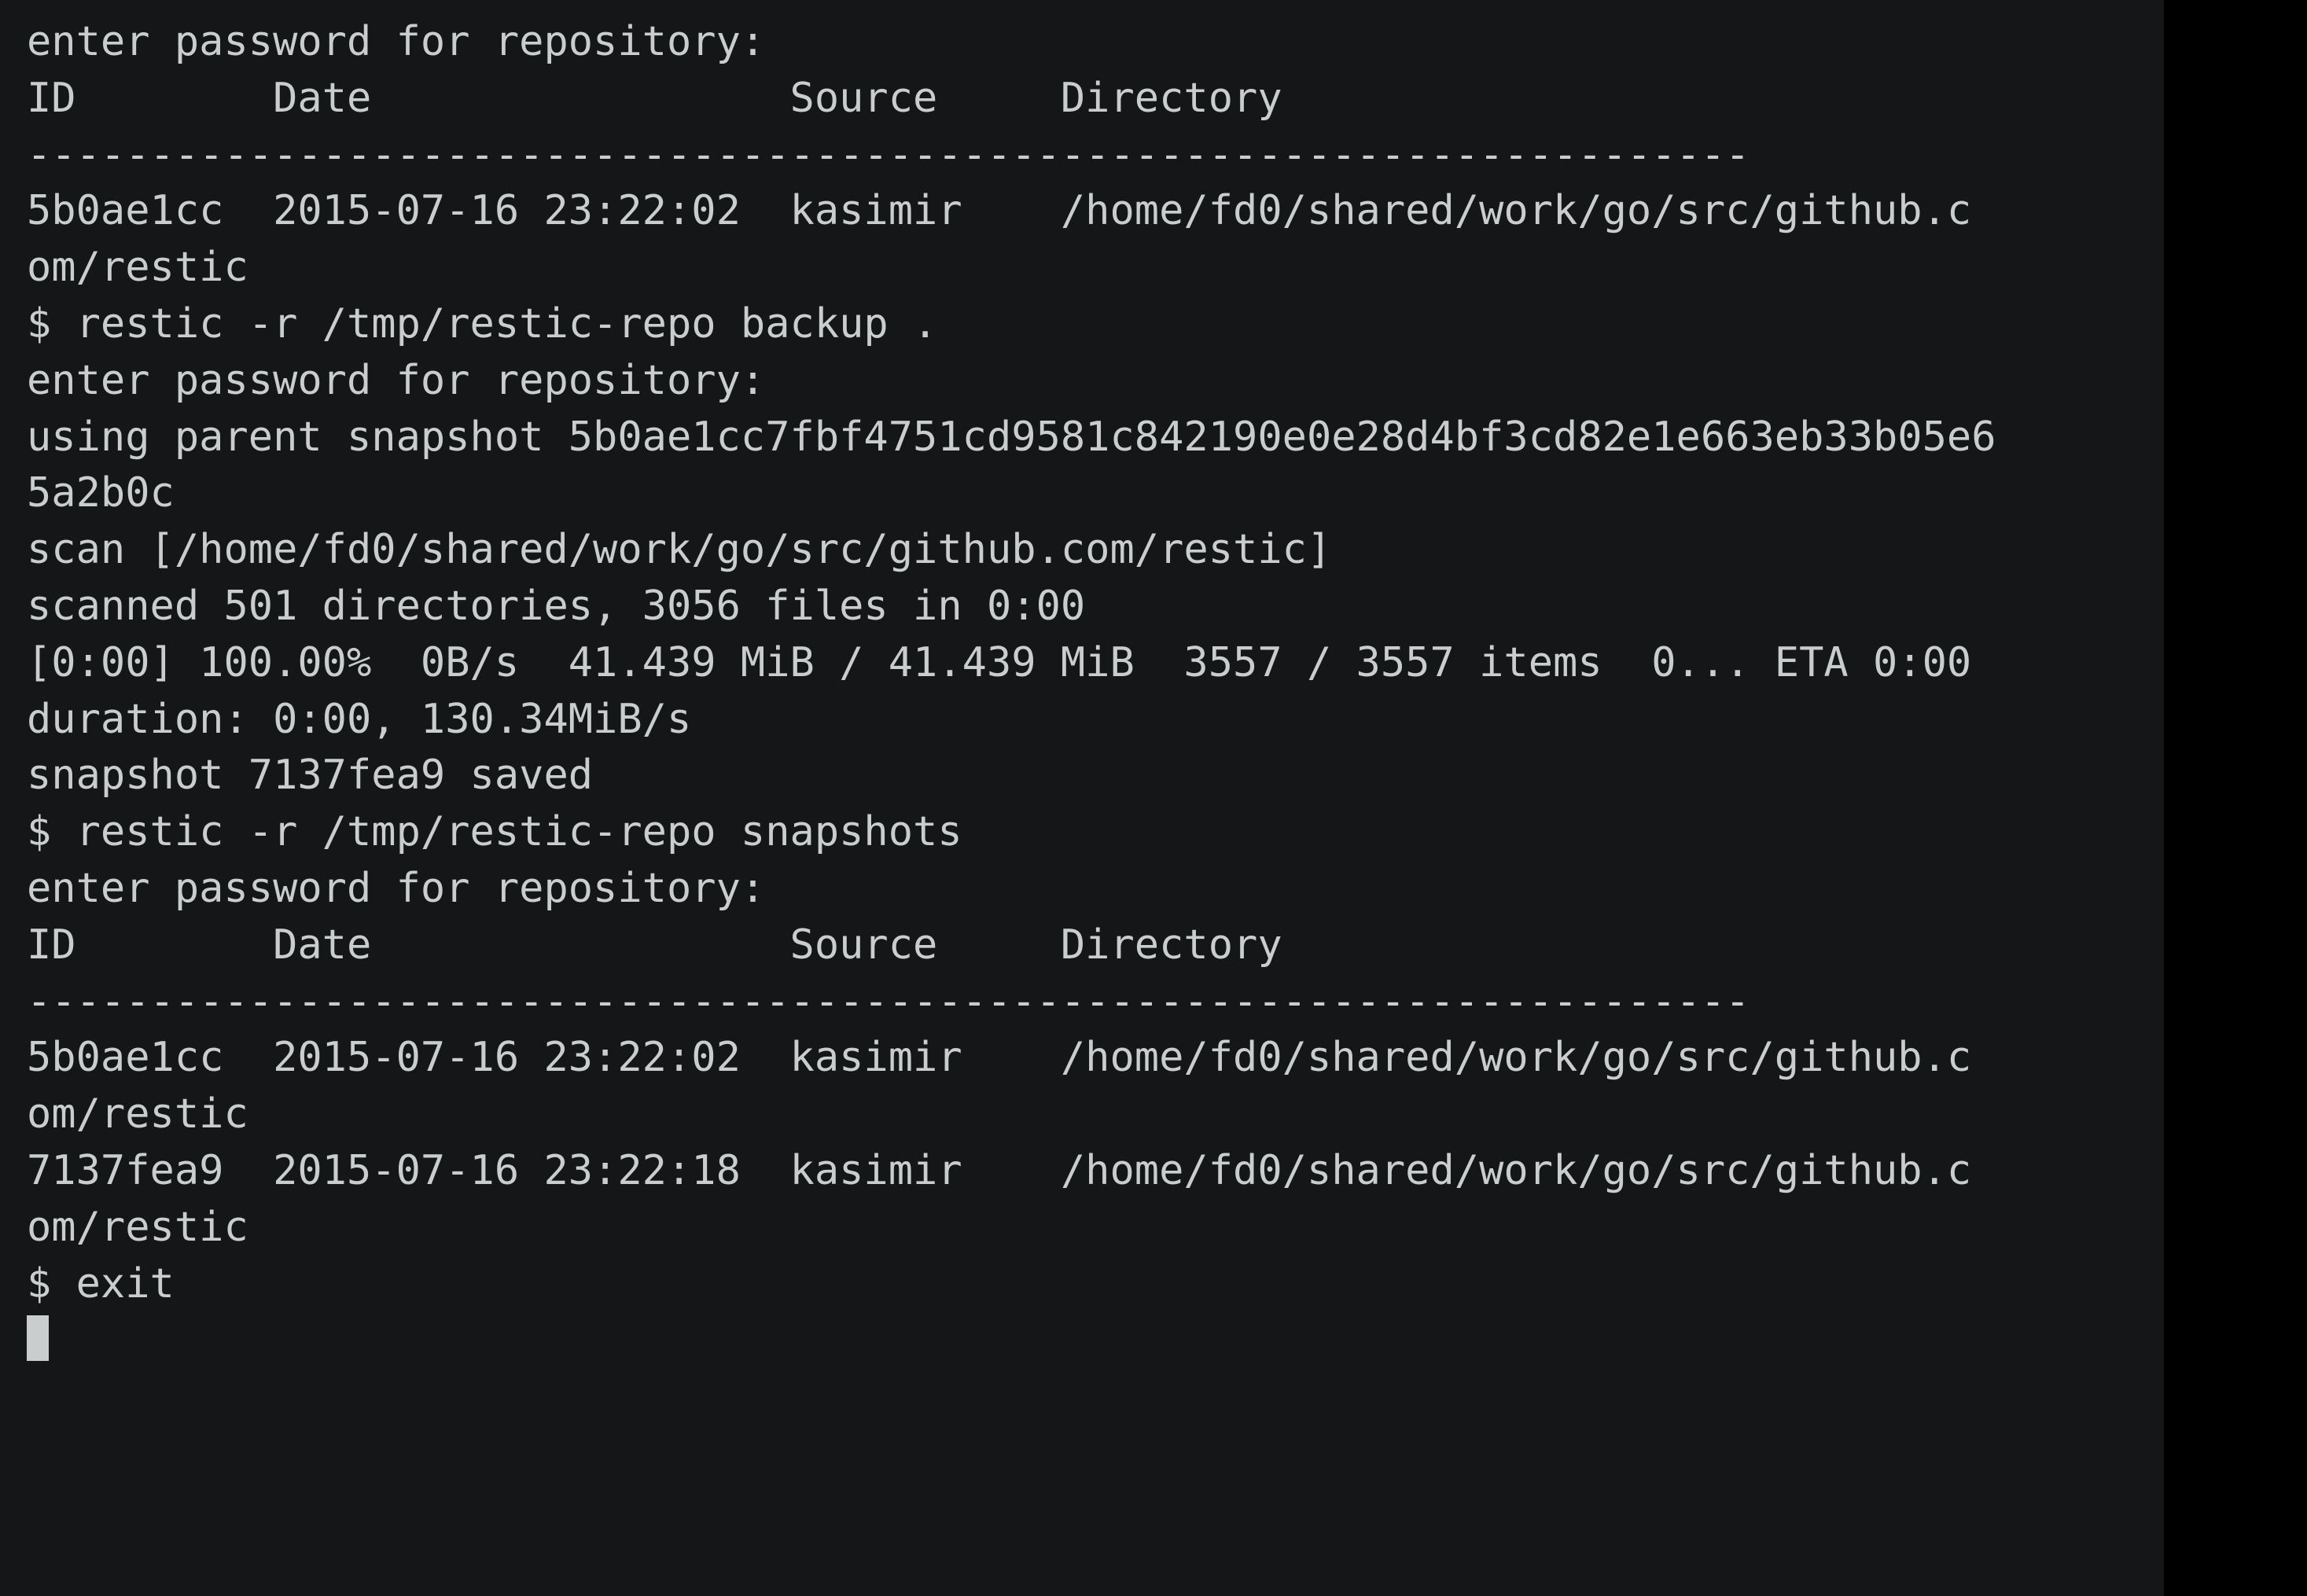  What do you see at coordinates (482, 324) in the screenshot?
I see `terminal-line-command-backup: $ restic -r /tmp/restic-repo backup .` at bounding box center [482, 324].